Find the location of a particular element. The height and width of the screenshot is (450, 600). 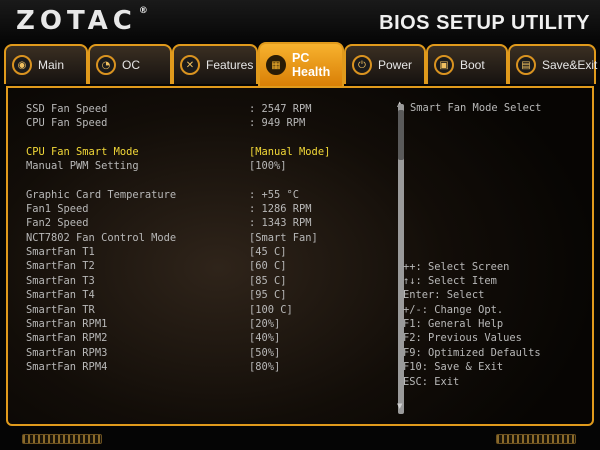

tab-save-exit: ▤ Save&Exit is located at coordinates (553, 64).